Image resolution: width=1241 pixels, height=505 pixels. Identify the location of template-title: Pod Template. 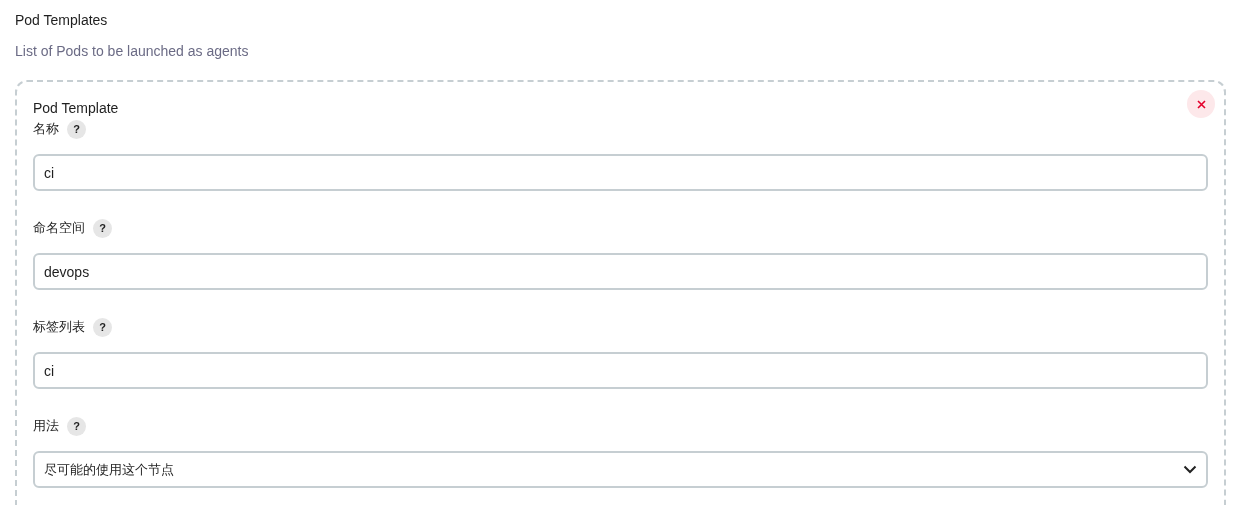
(76, 108).